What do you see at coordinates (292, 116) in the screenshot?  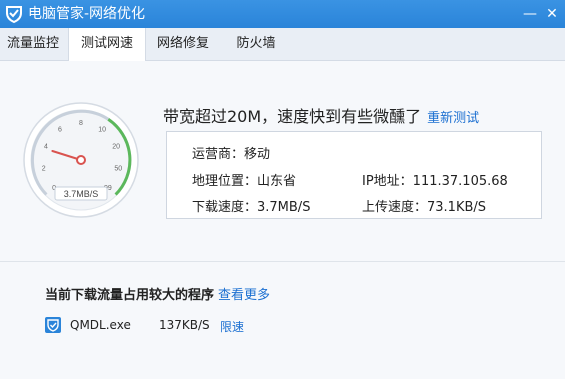 I see `result-text: 带宽超过20M，速度快到有些微醺了` at bounding box center [292, 116].